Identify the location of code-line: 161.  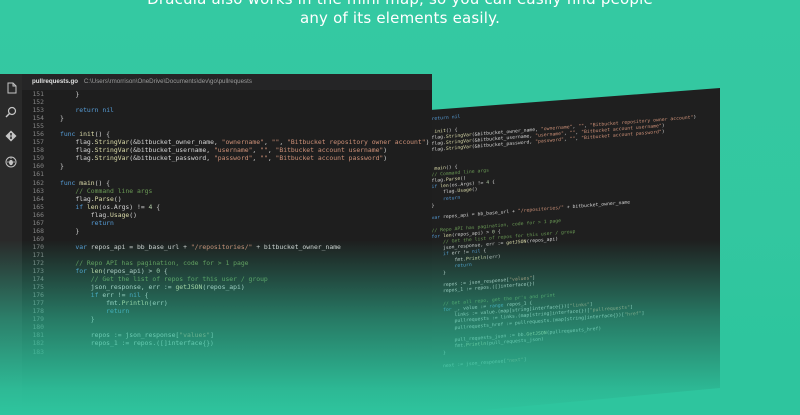
(227, 174).